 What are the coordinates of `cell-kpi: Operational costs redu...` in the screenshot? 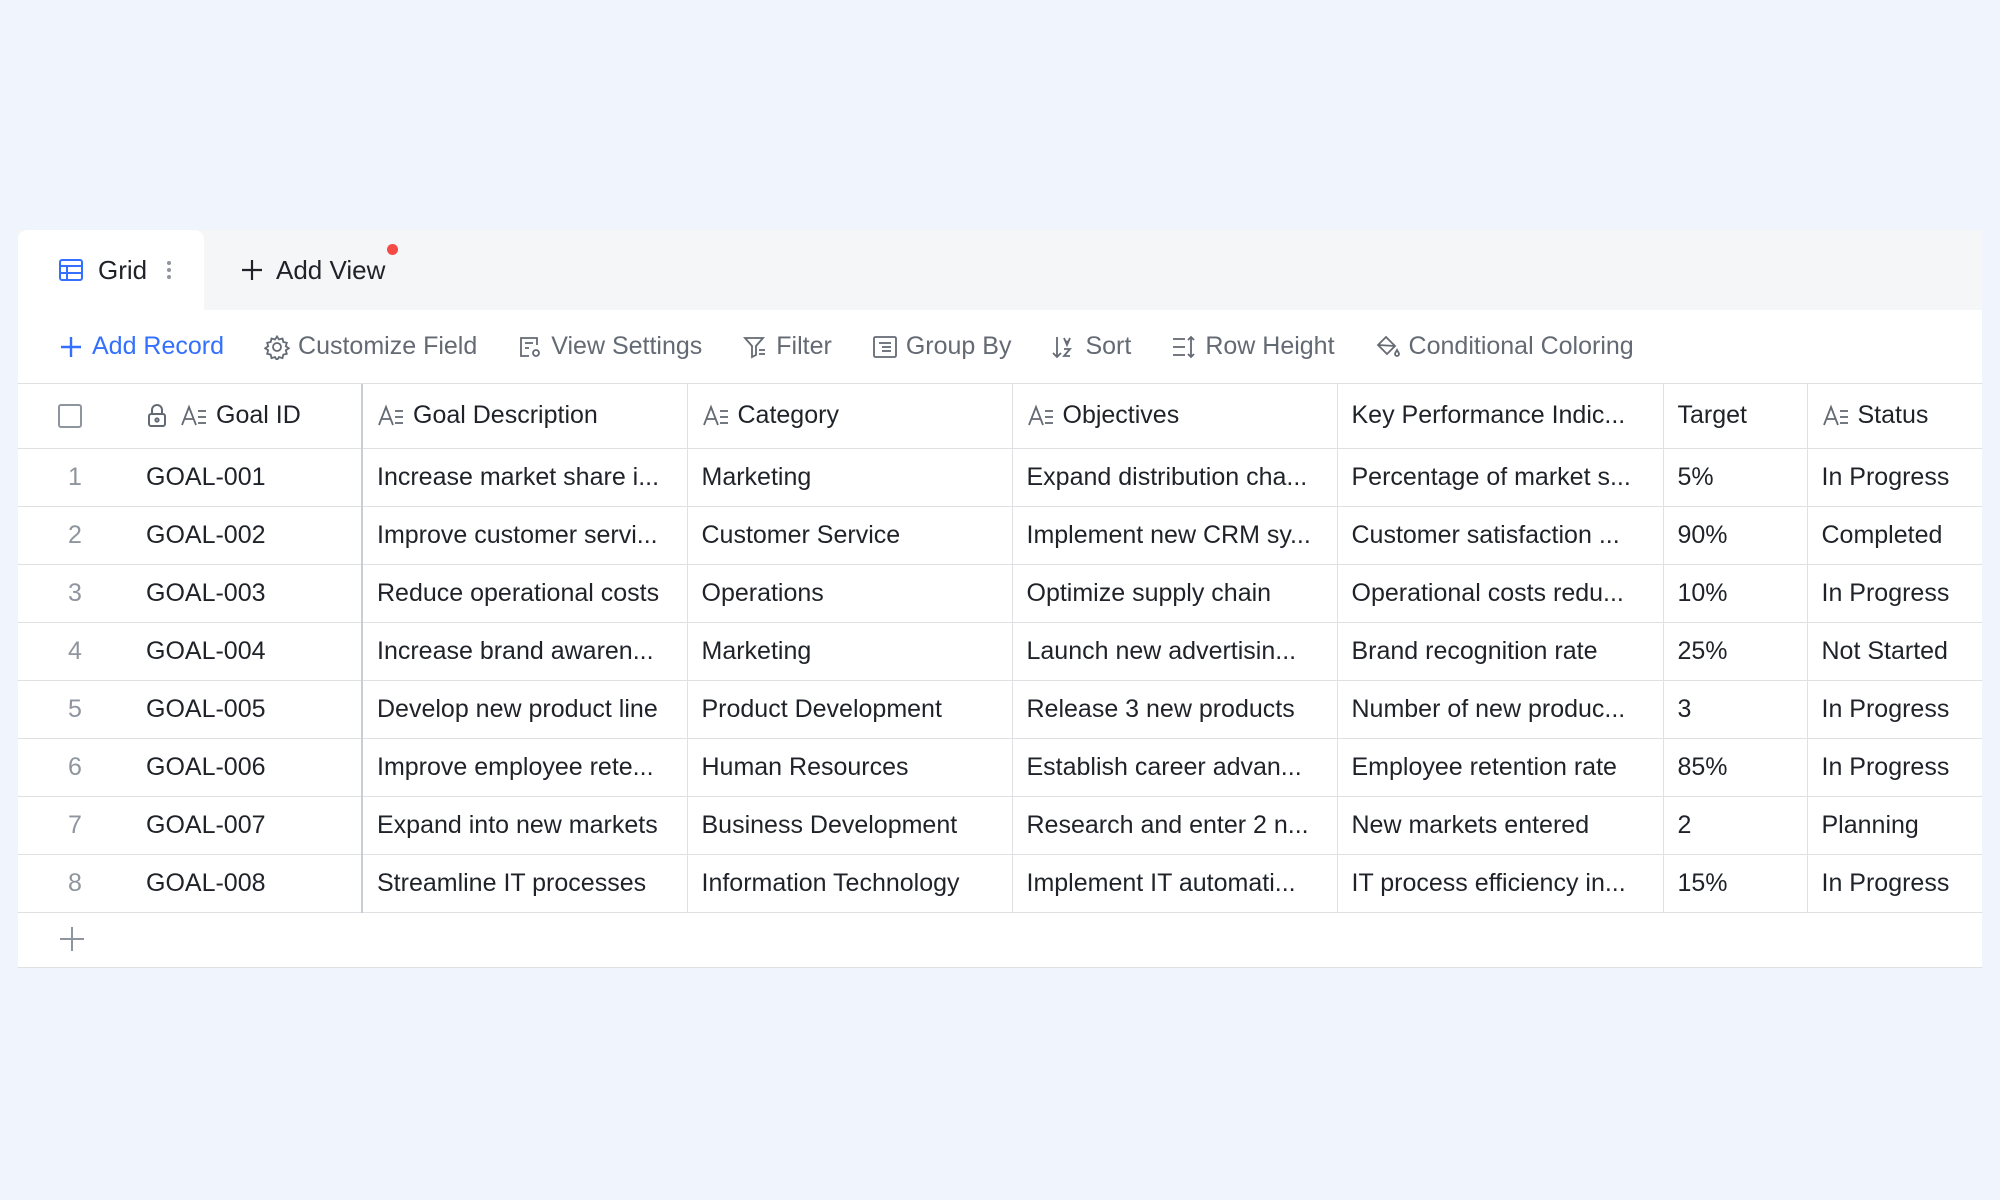 It's located at (1499, 593).